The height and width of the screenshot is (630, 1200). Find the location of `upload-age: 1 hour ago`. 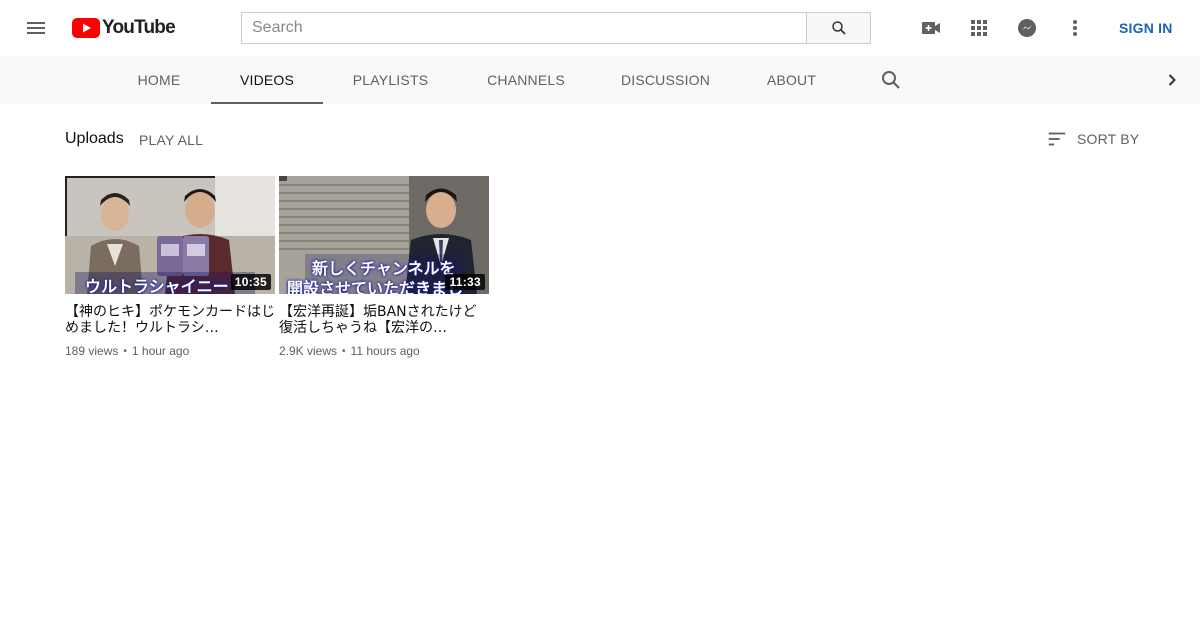

upload-age: 1 hour ago is located at coordinates (160, 351).